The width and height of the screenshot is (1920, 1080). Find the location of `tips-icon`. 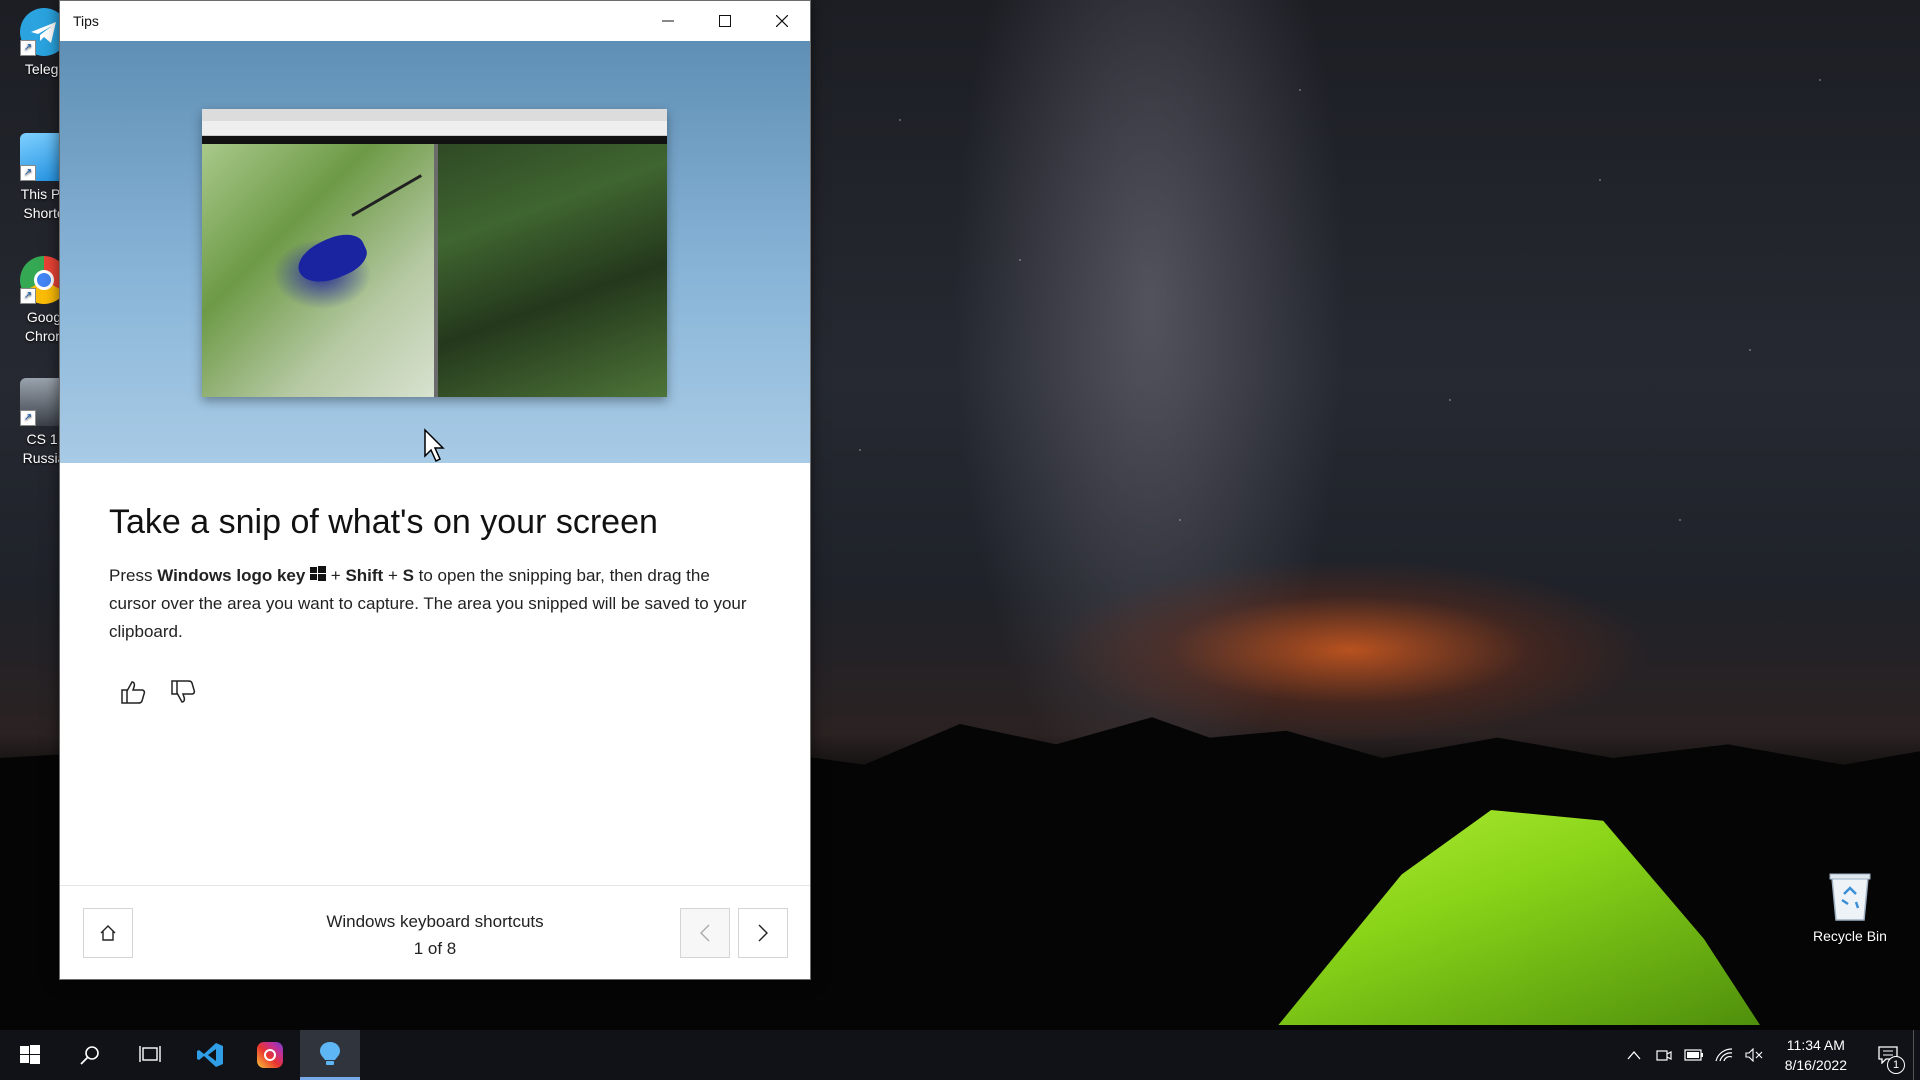

tips-icon is located at coordinates (330, 1053).